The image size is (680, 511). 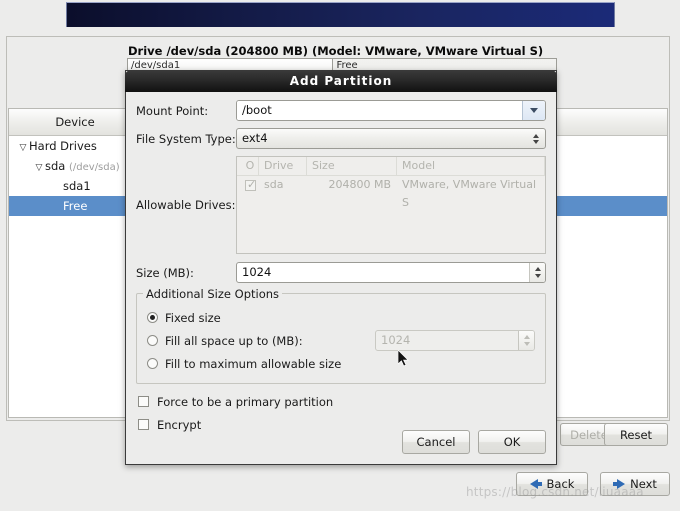 I want to click on tree-row-label: sda, so click(x=55, y=166).